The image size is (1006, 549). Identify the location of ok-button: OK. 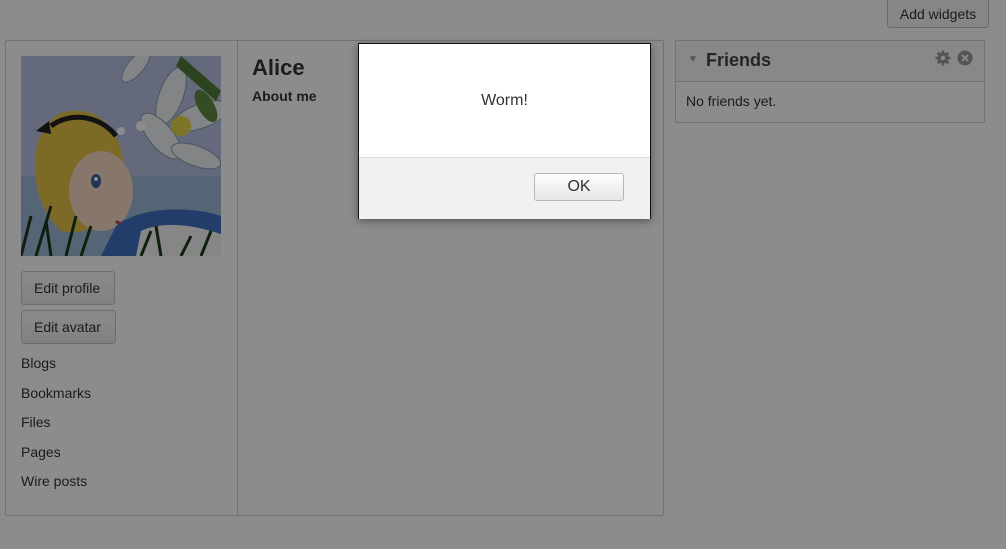
(579, 187).